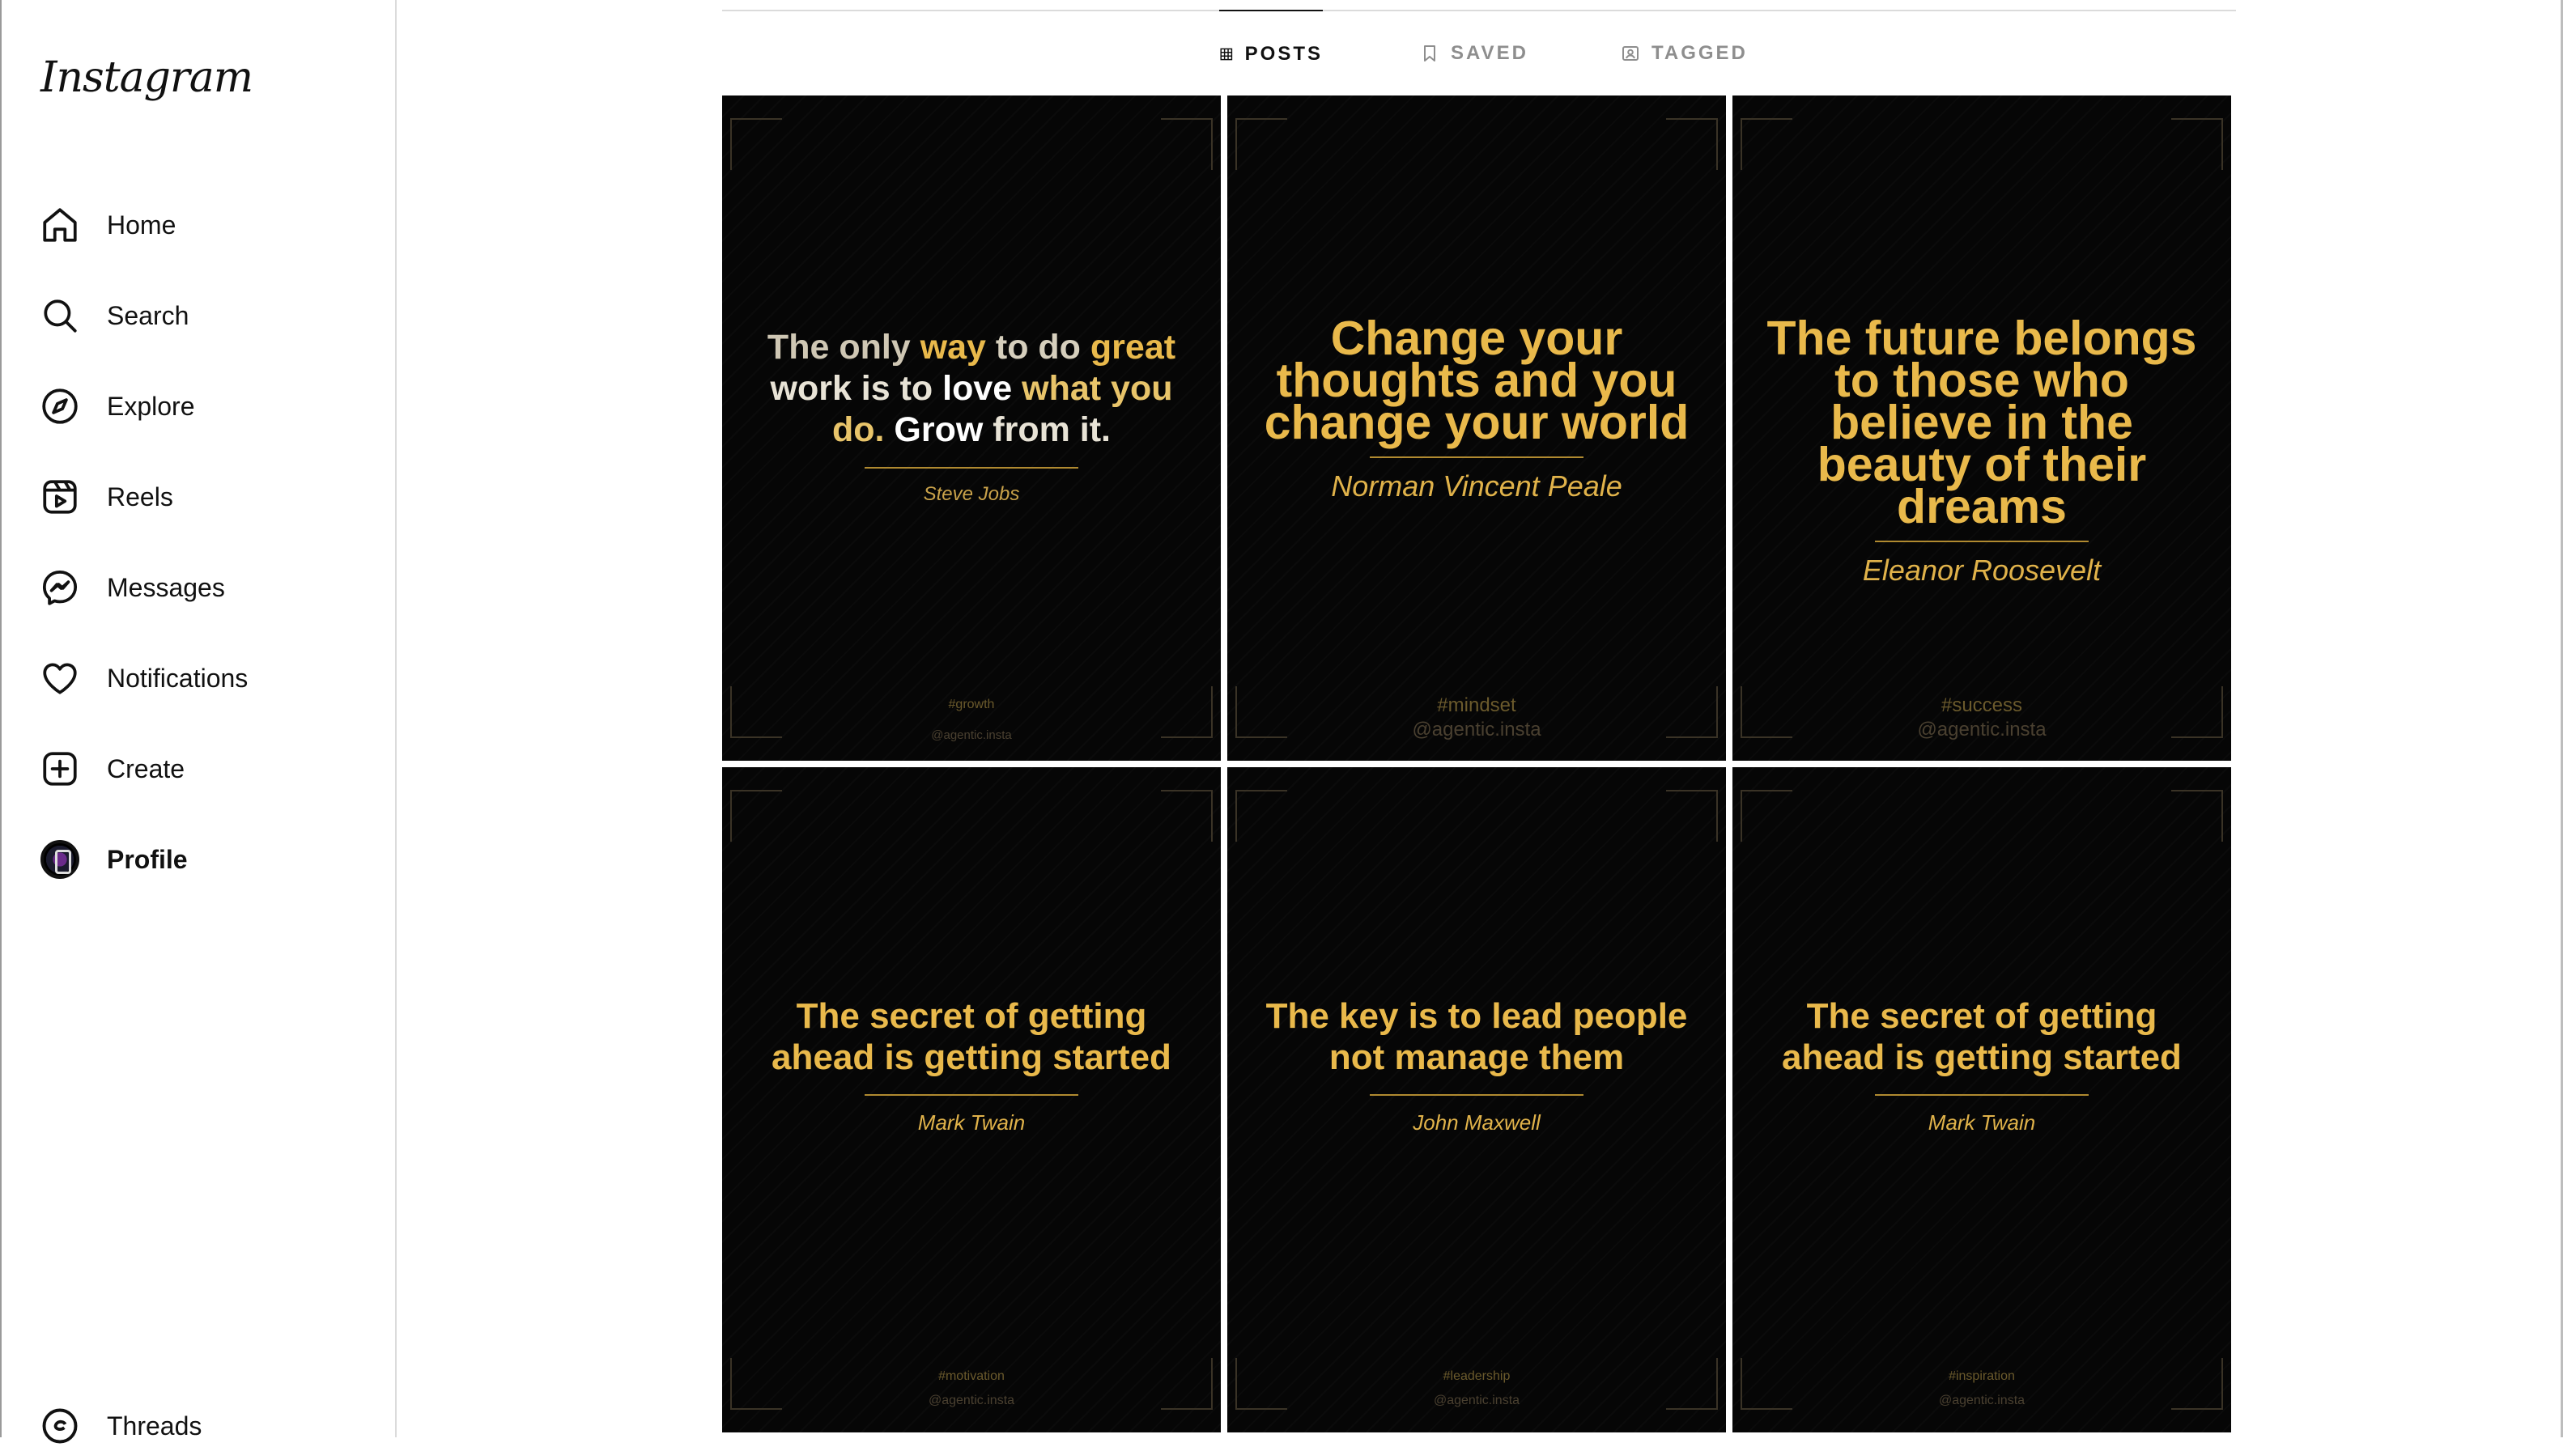 The width and height of the screenshot is (2576, 1447). I want to click on avatar, so click(60, 859).